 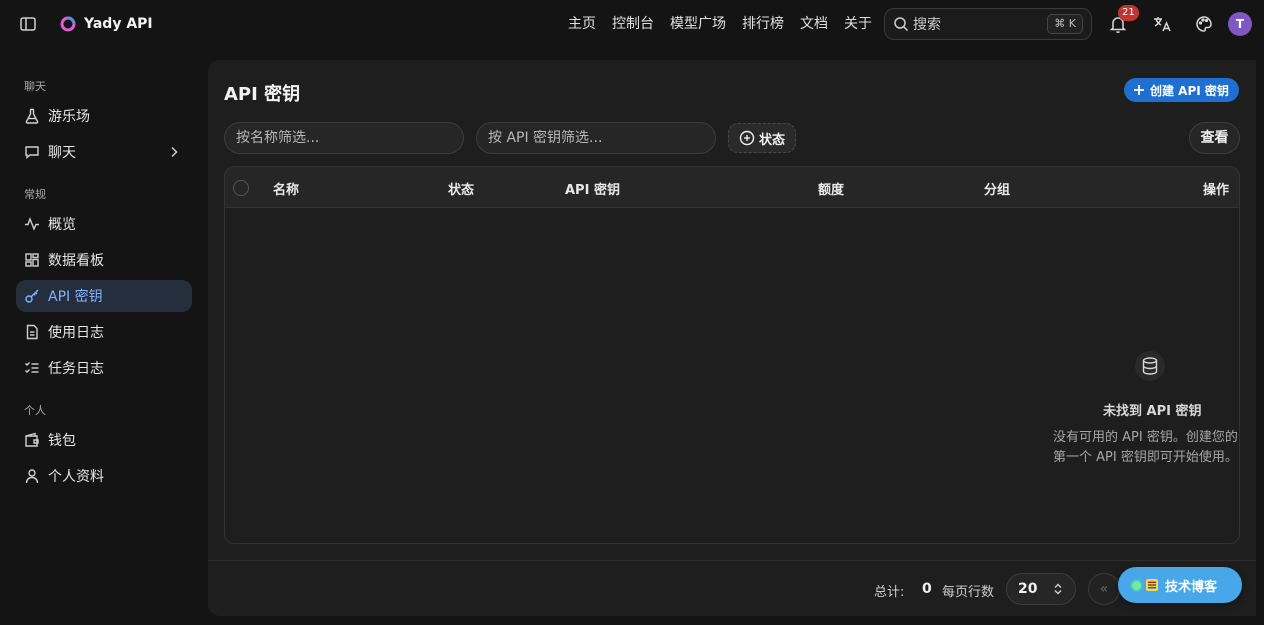 I want to click on sidebar-item-dashboard: 数据看板, so click(x=104, y=260).